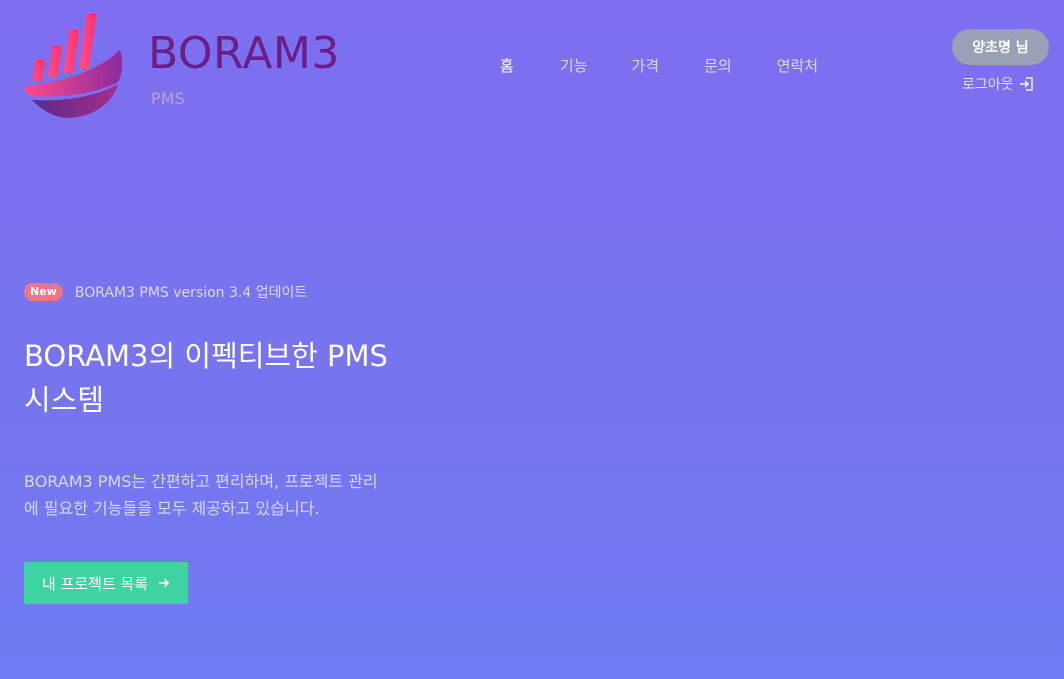 This screenshot has height=679, width=1064. I want to click on brand-subtitle: PMS, so click(168, 98).